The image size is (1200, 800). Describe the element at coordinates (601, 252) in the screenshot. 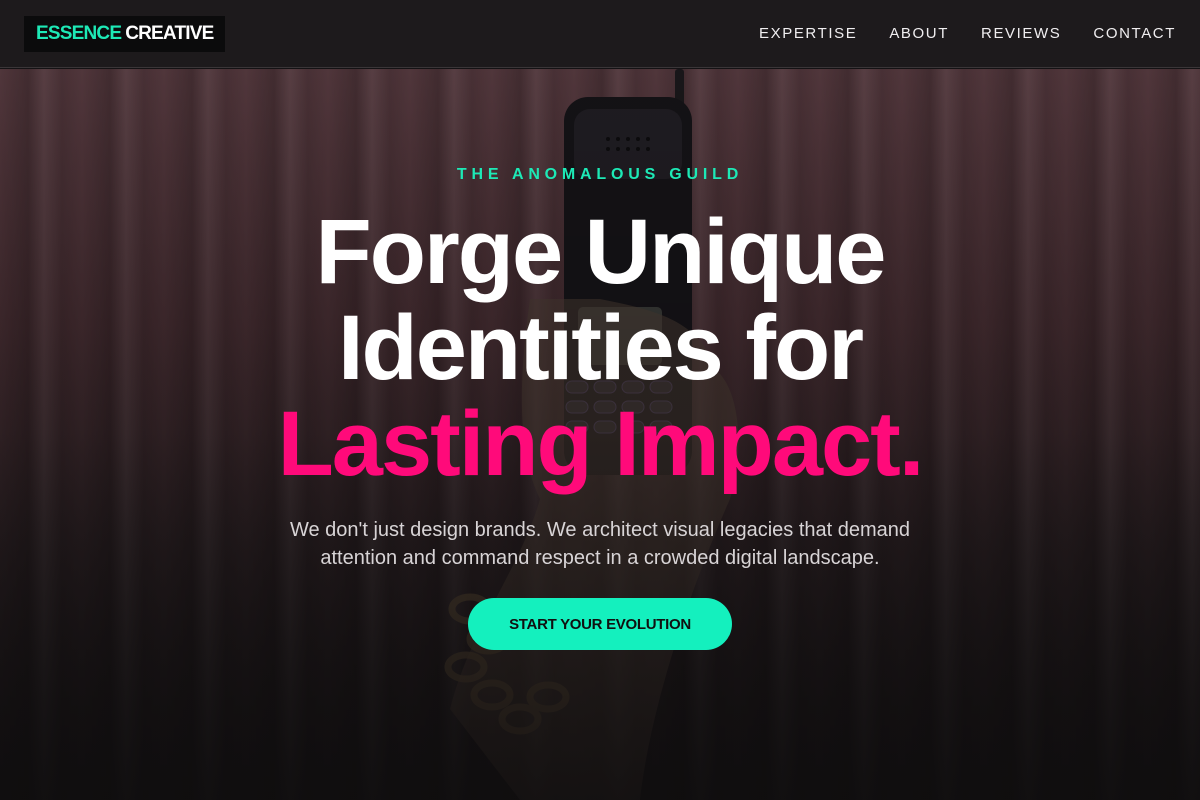

I see `headline-line-1: Forge Unique` at that location.